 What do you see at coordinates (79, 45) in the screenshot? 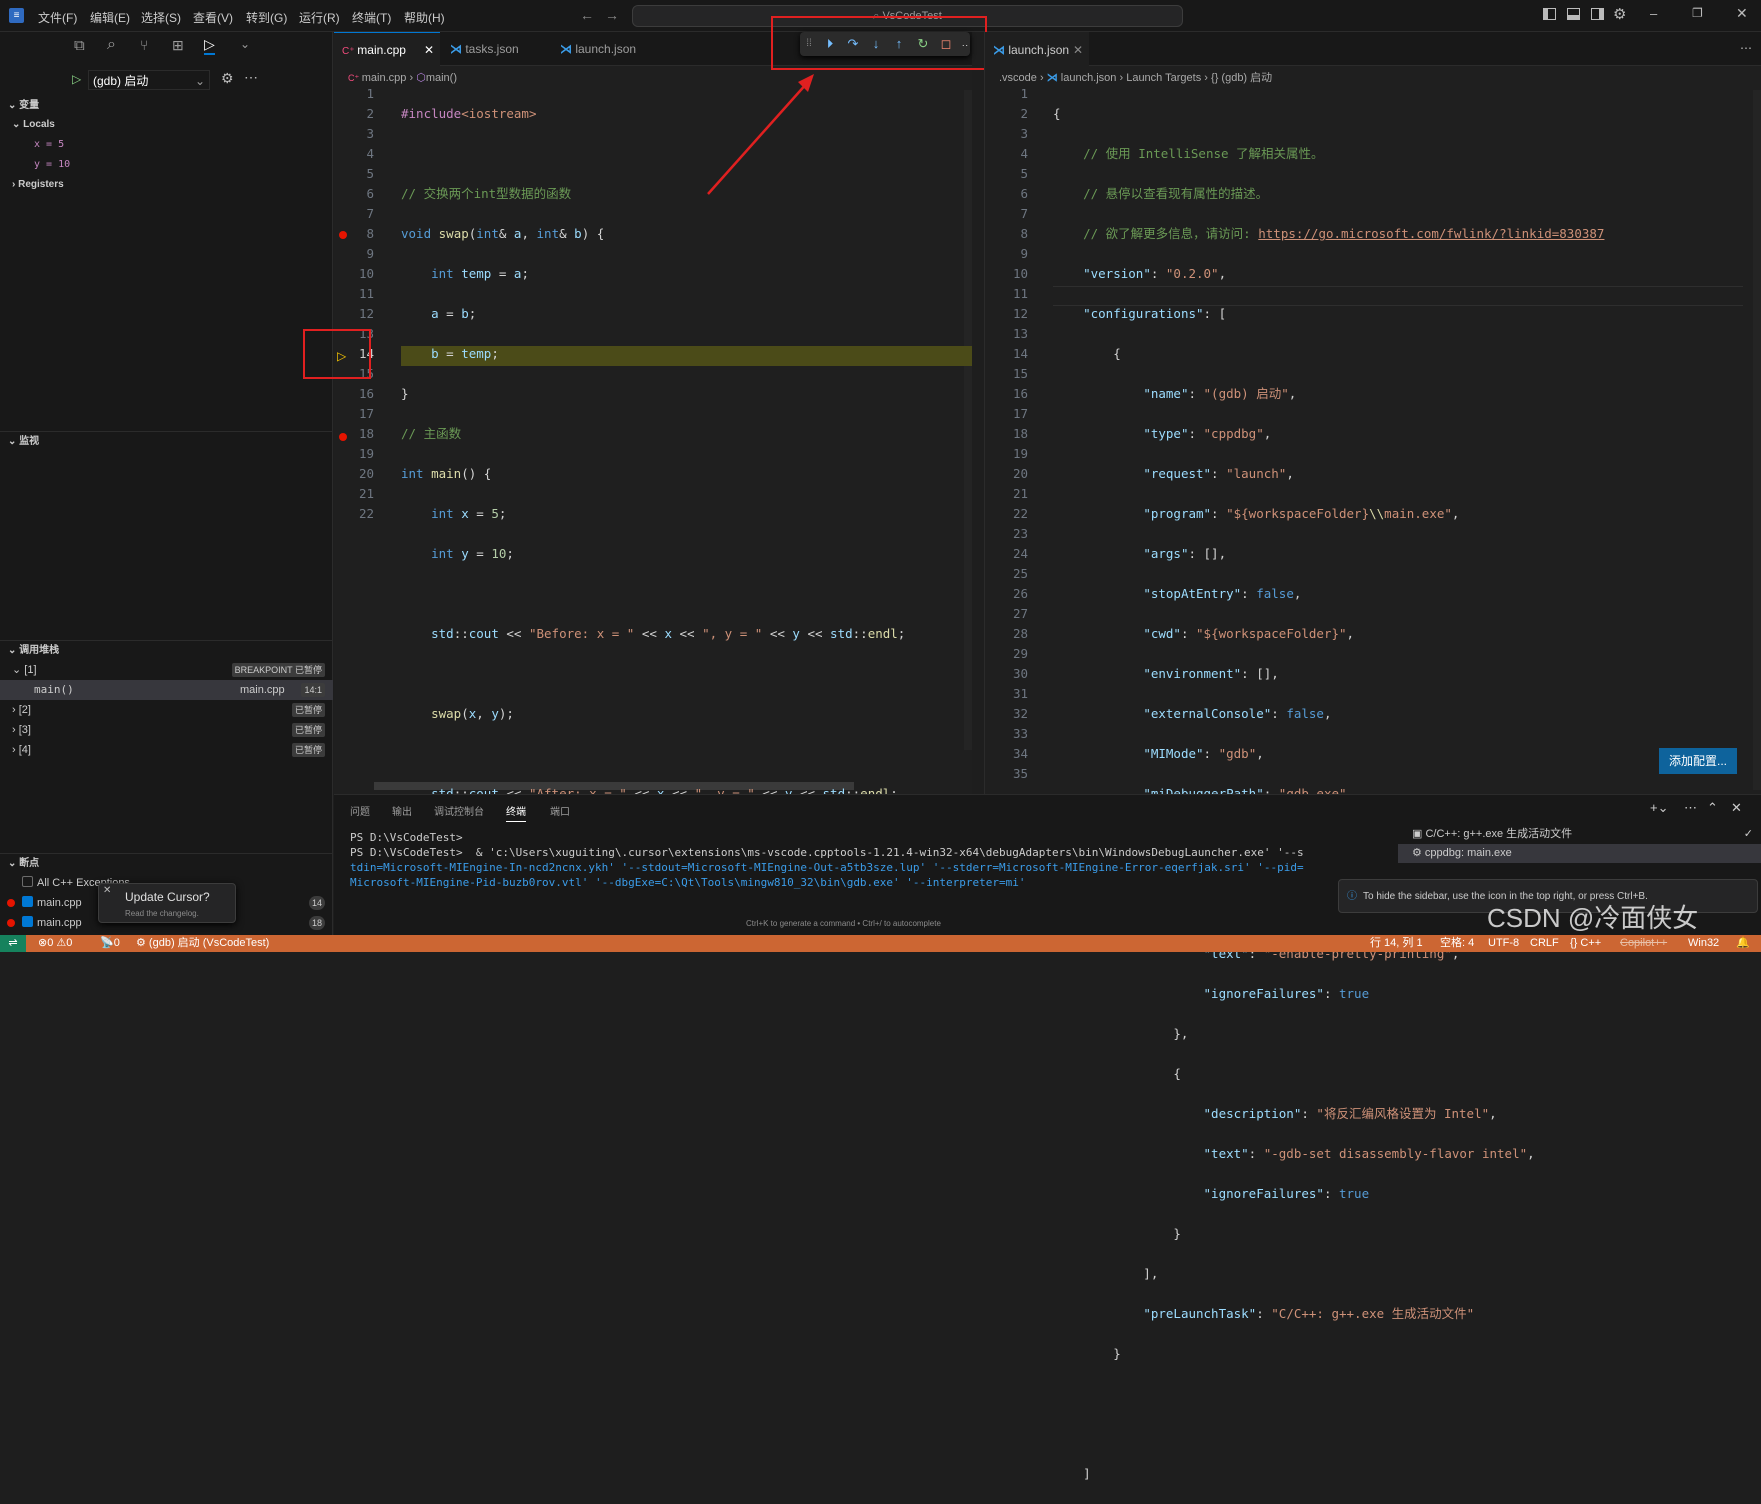
I see `explorer-icon: ⧉` at bounding box center [79, 45].